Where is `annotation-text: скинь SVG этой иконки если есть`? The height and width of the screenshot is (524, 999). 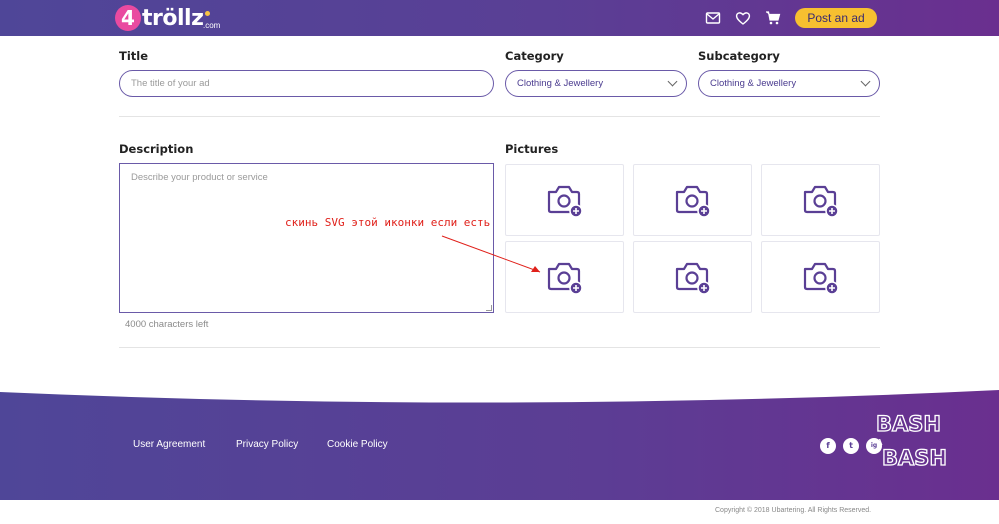
annotation-text: скинь SVG этой иконки если есть is located at coordinates (388, 222).